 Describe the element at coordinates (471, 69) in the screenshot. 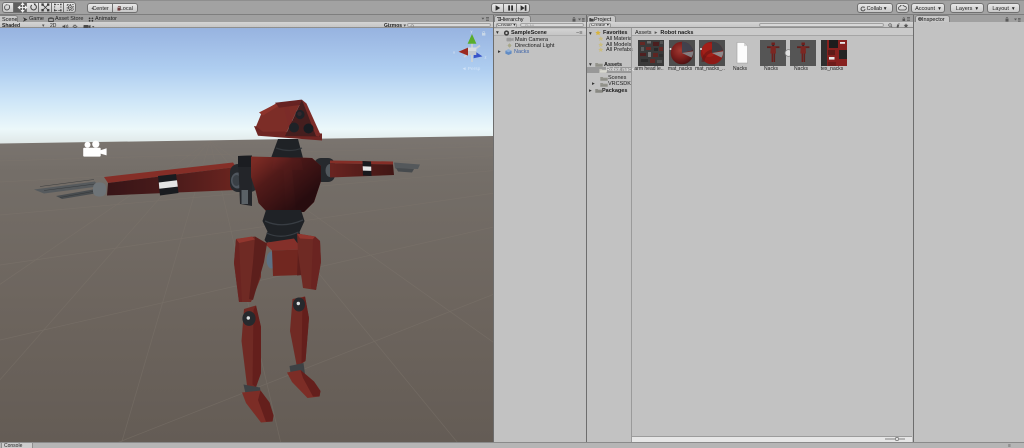

I see `svg-text: ◄ Persp` at that location.